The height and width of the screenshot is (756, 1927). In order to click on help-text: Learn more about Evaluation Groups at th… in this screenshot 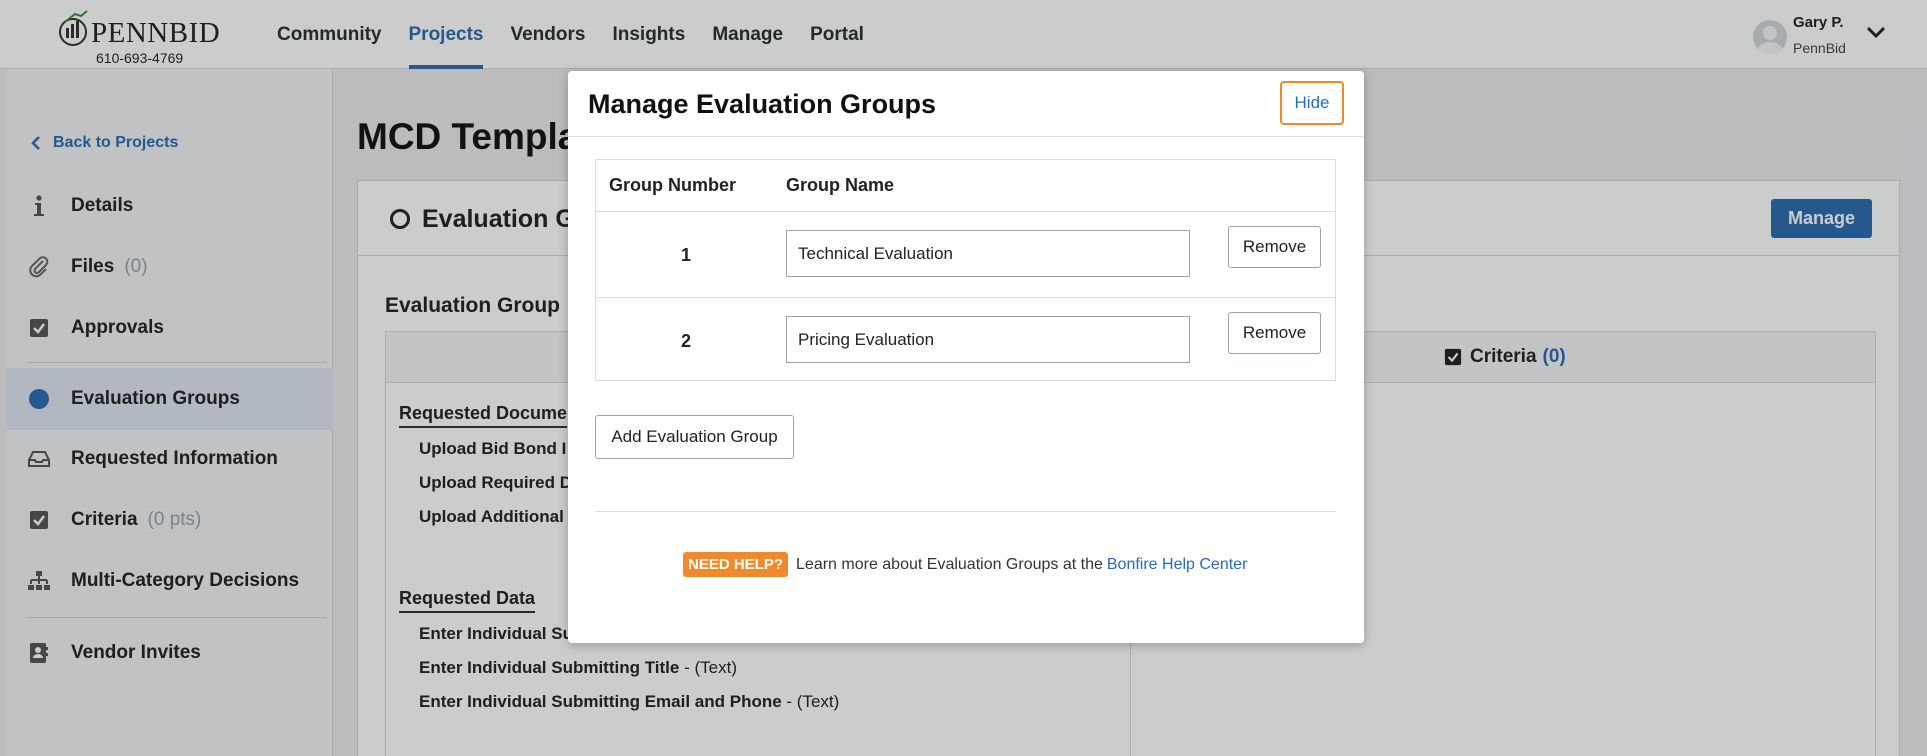, I will do `click(949, 564)`.